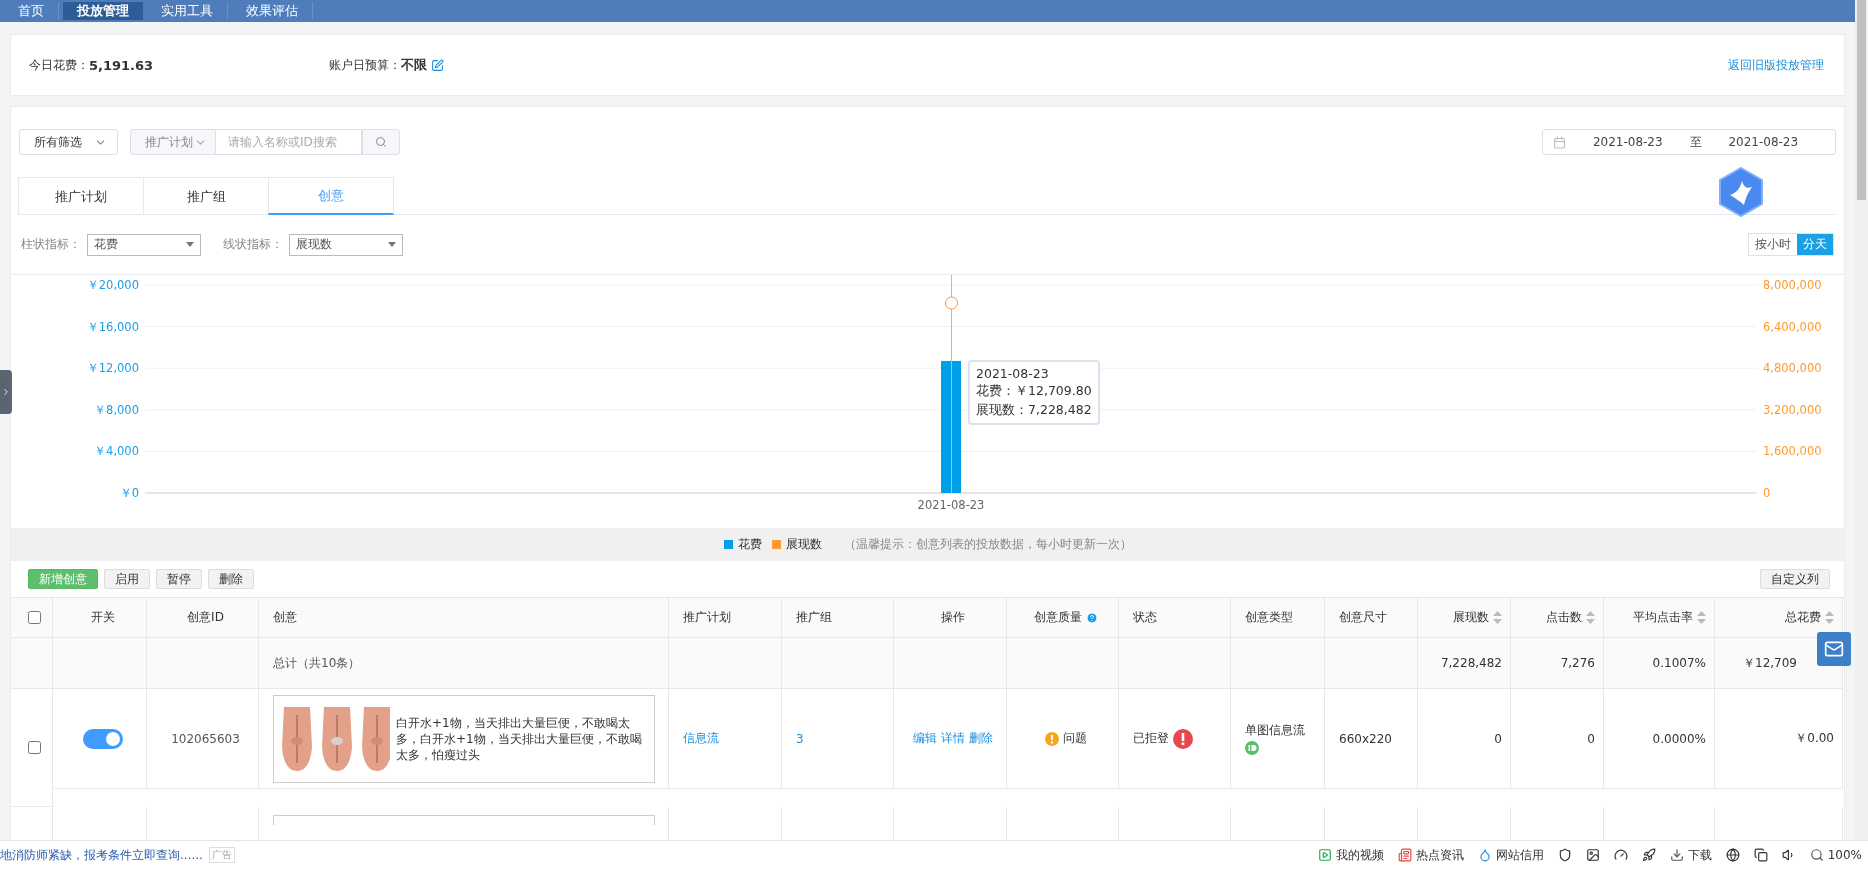  Describe the element at coordinates (1371, 739) in the screenshot. I see `table-cell: 660x220` at that location.